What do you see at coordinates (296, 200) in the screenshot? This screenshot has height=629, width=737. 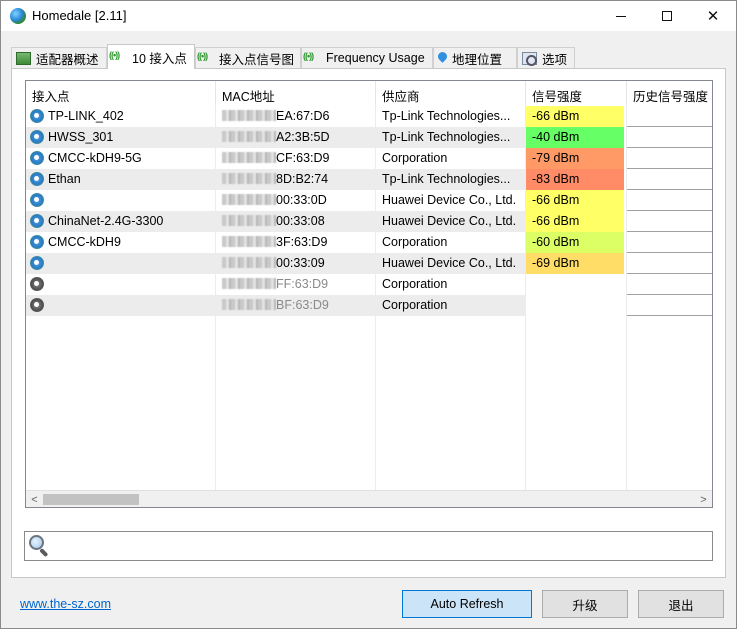 I see `mac-cell: 00:33:0D` at bounding box center [296, 200].